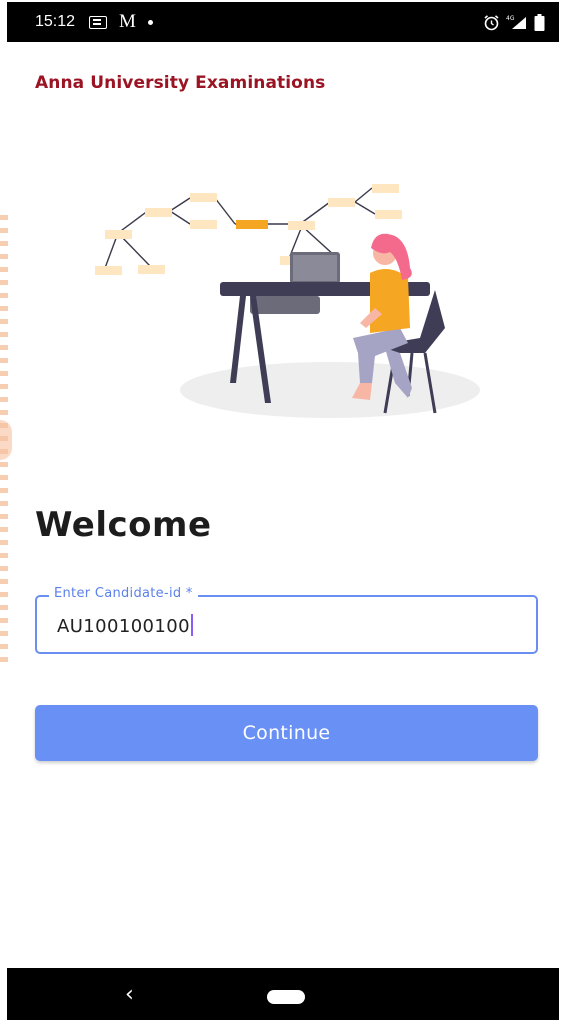  I want to click on alarm-icon, so click(491, 22).